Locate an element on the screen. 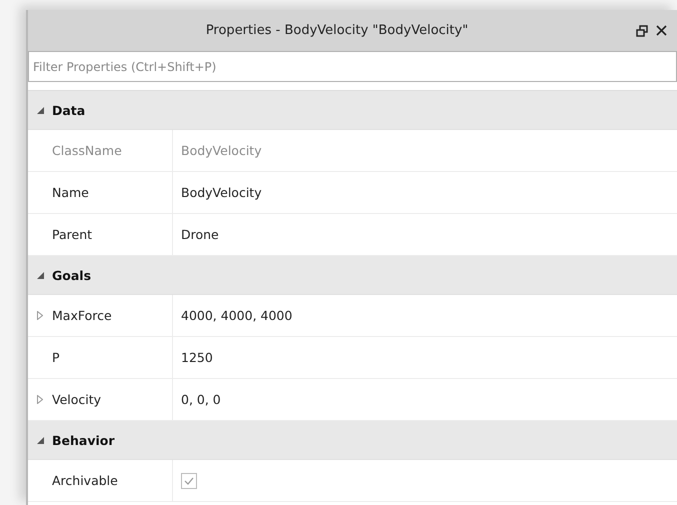 This screenshot has width=677, height=505. section-header: Behavior is located at coordinates (352, 440).